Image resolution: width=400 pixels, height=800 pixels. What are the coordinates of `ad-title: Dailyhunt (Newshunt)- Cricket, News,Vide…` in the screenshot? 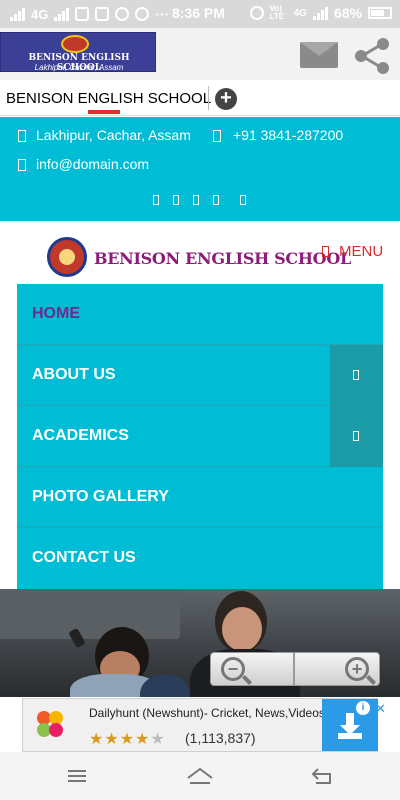 It's located at (207, 713).